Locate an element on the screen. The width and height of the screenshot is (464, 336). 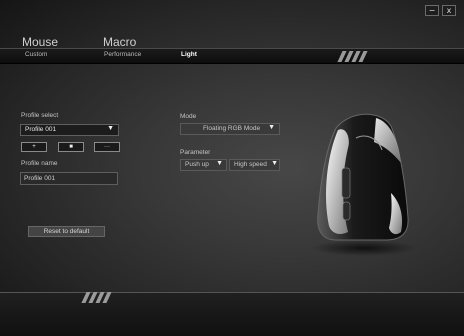
subtab-custom: Custom is located at coordinates (36, 54).